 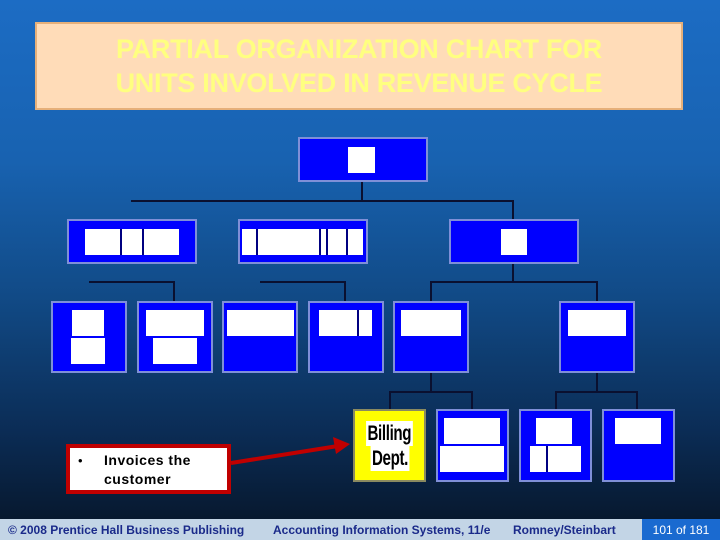 I want to click on callout-text-line-2: customer, so click(x=138, y=479).